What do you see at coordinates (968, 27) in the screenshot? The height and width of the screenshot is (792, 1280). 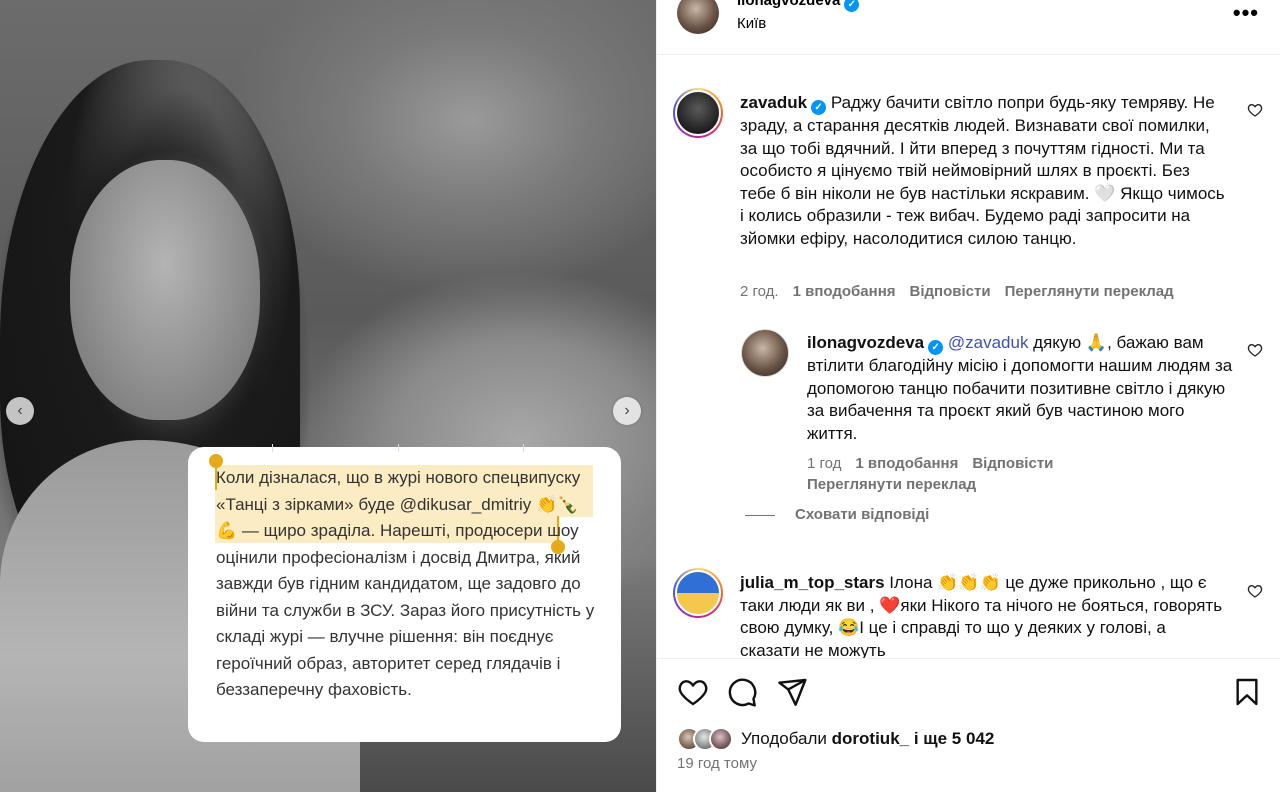 I see `post-header: ilonagvozdeva ✓ Київ •••` at bounding box center [968, 27].